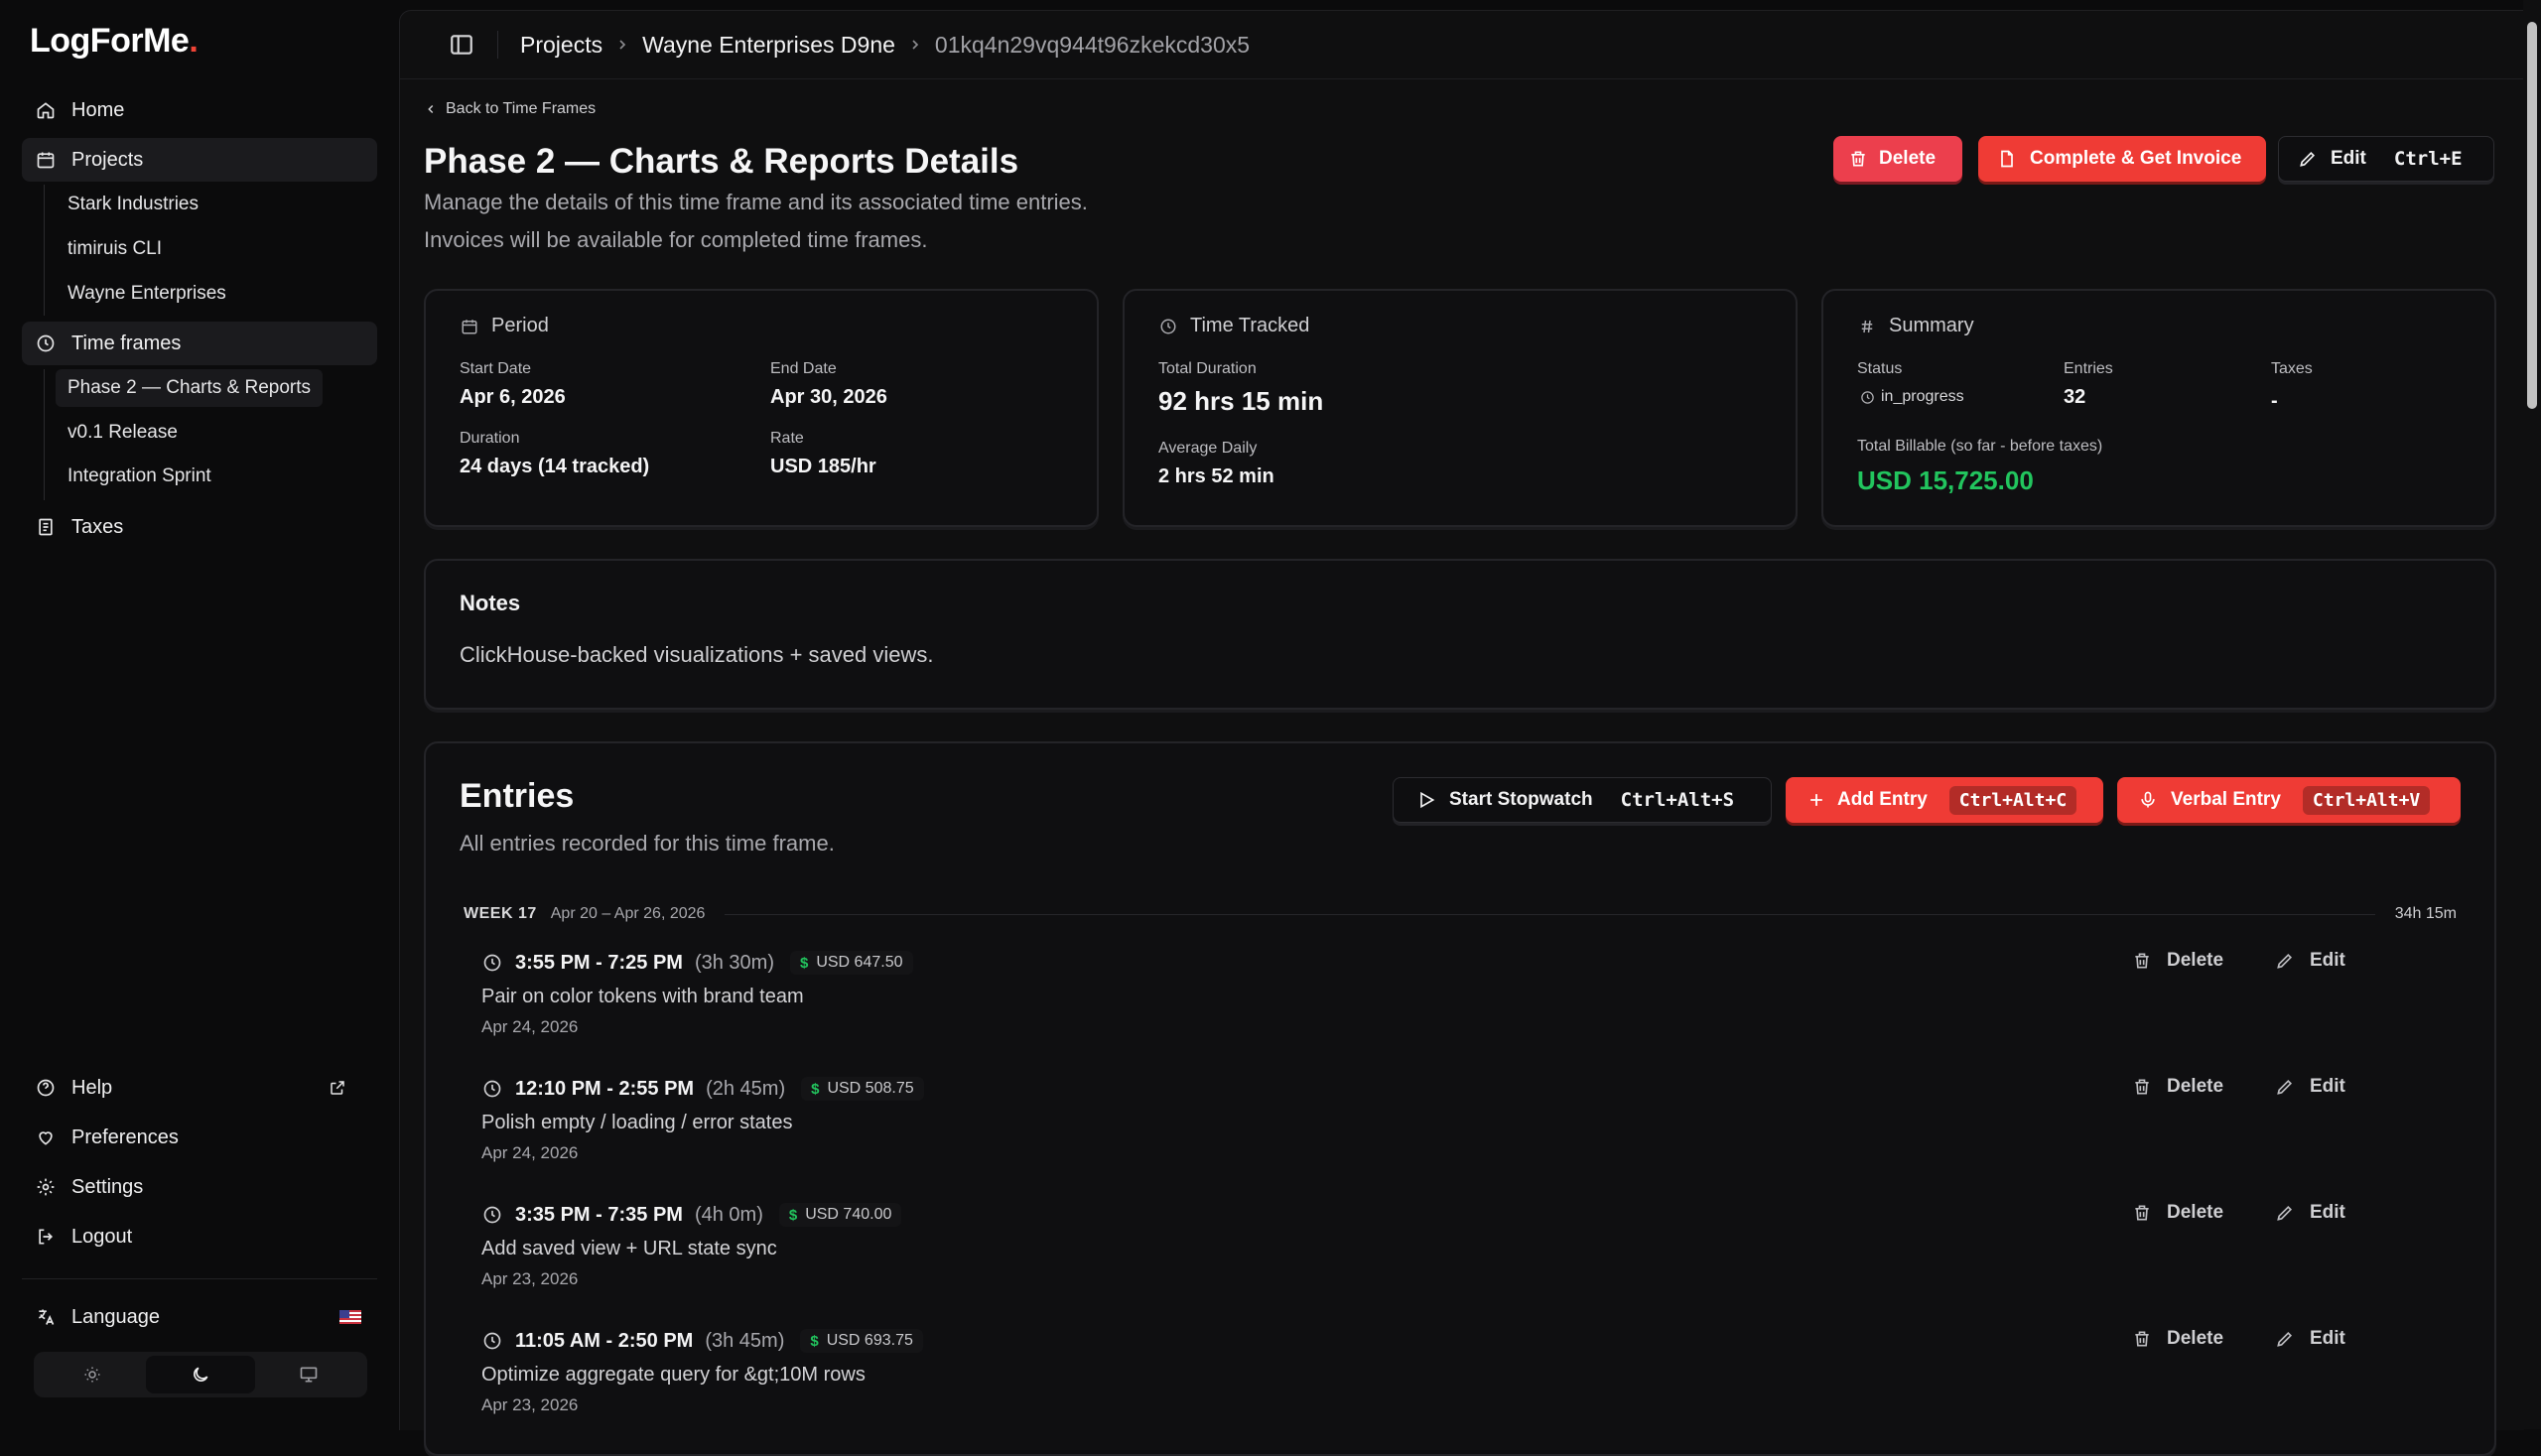  What do you see at coordinates (1521, 799) in the screenshot?
I see `start-stopwatch-label: Start Stopwatch` at bounding box center [1521, 799].